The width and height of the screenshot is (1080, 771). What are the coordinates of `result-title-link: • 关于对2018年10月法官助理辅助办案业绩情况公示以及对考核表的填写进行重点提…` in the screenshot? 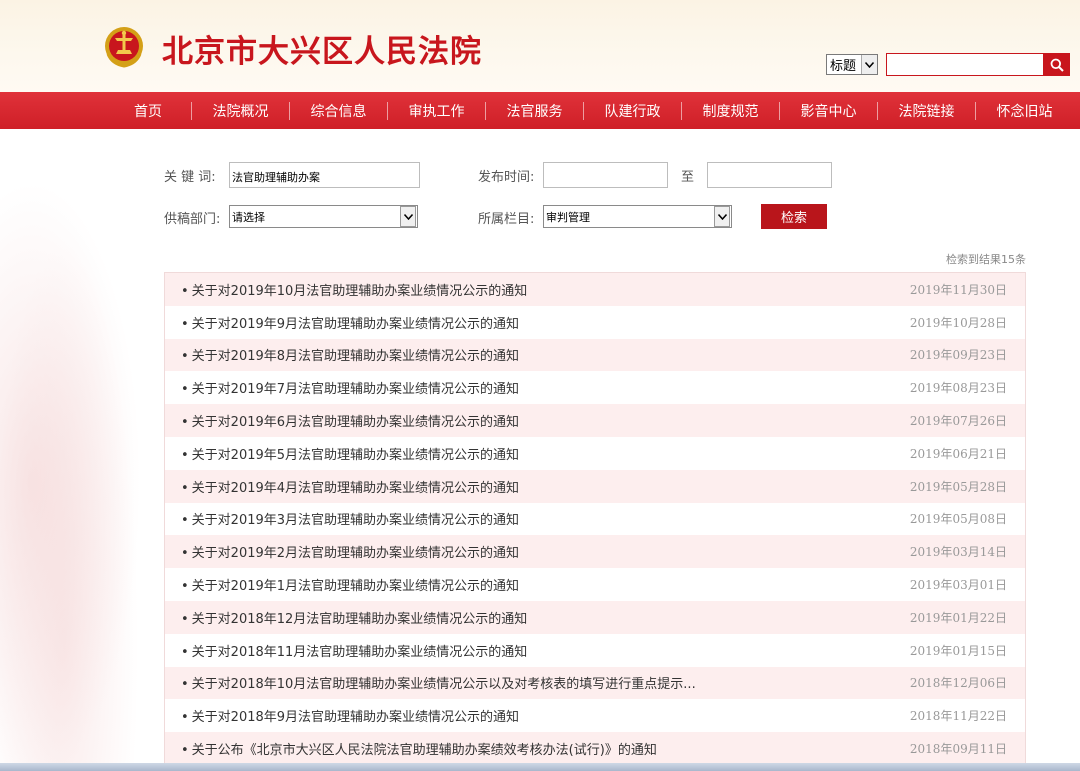 It's located at (438, 682).